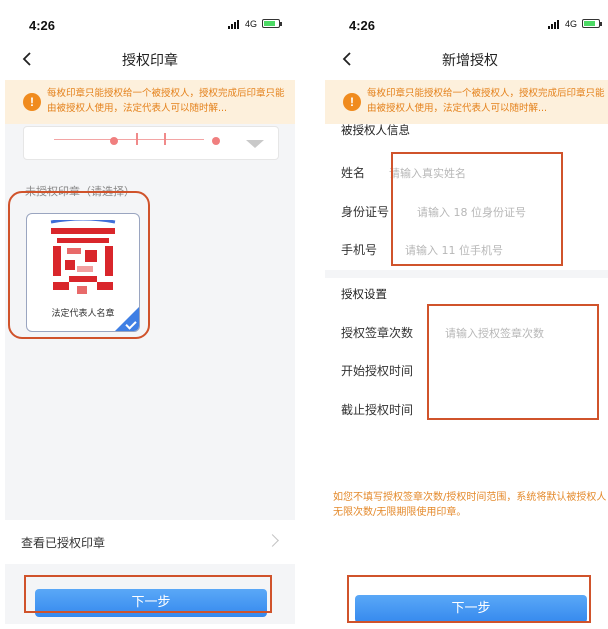 Image resolution: width=608 pixels, height=629 pixels. Describe the element at coordinates (375, 130) in the screenshot. I see `grantee-section-title: 被授权人信息` at that location.